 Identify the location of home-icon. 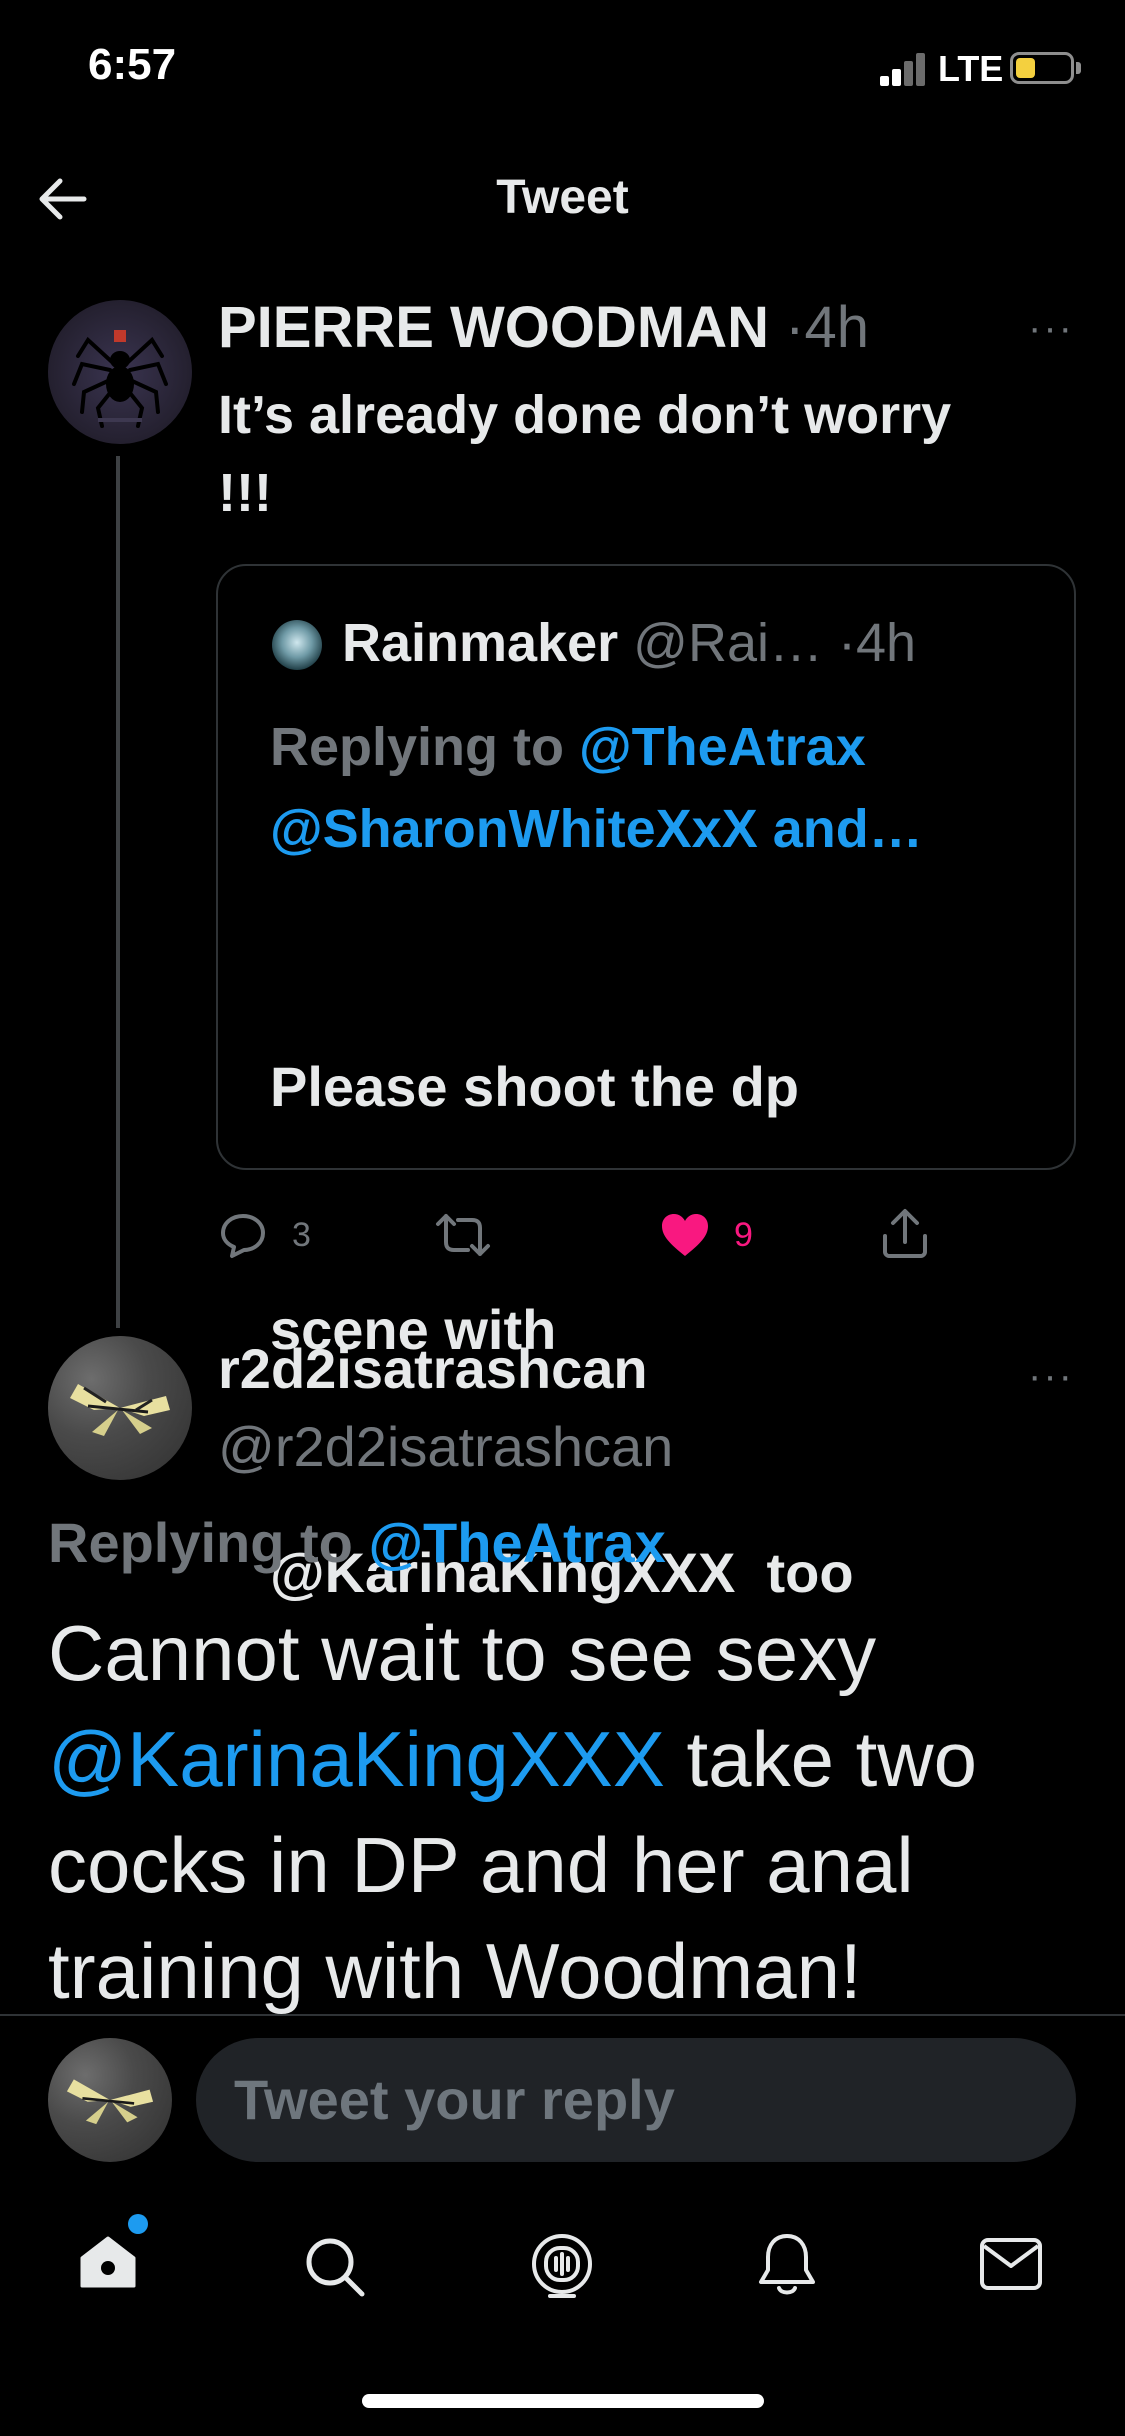
(108, 2262).